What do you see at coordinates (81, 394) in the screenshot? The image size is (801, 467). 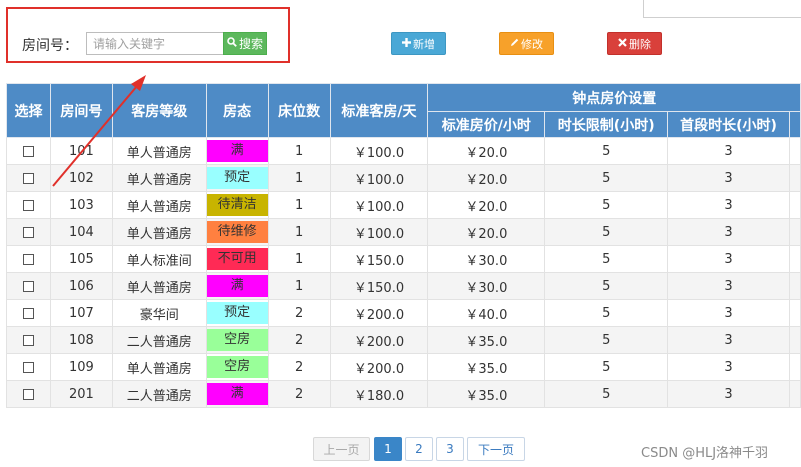 I see `room-cell: 201` at bounding box center [81, 394].